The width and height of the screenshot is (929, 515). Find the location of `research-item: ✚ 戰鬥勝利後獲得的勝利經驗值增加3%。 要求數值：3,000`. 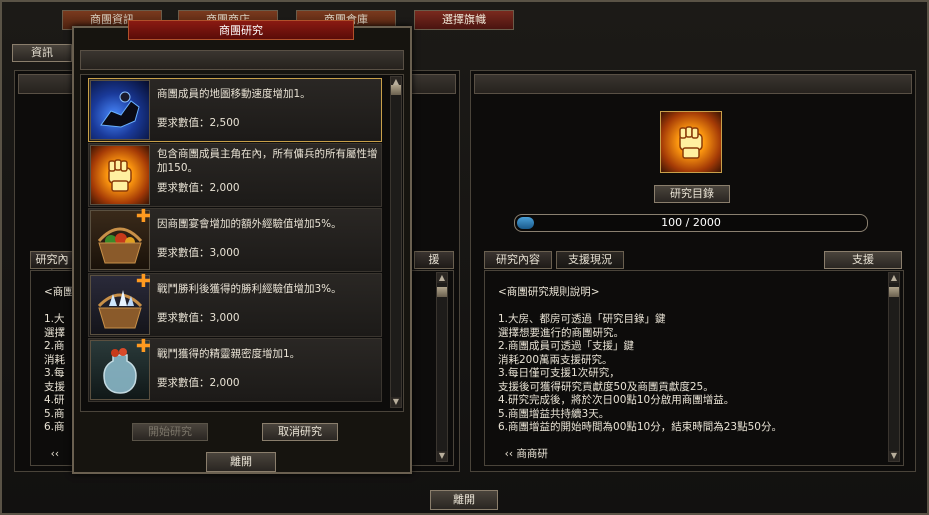

research-item: ✚ 戰鬥勝利後獲得的勝利經驗值增加3%。 要求數值：3,000 is located at coordinates (235, 305).